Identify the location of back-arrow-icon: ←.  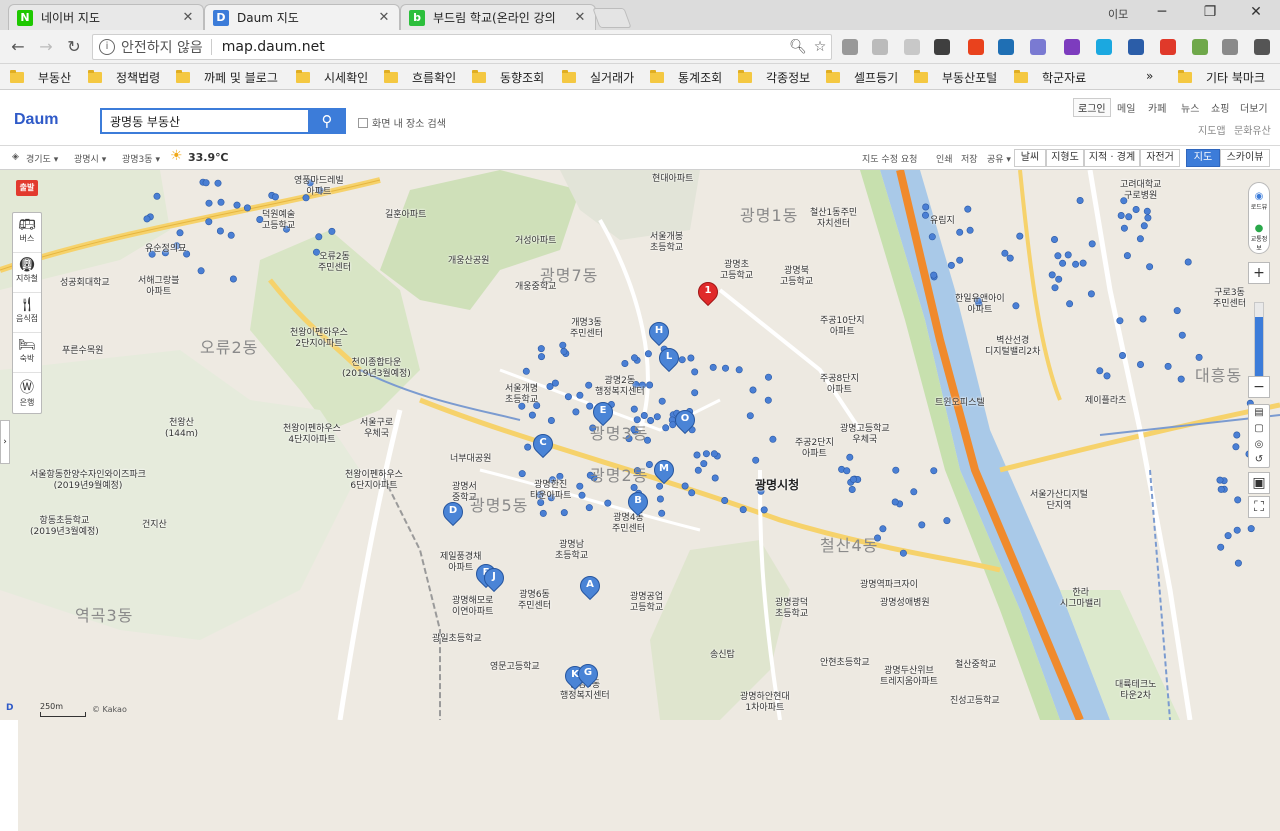
(18, 46).